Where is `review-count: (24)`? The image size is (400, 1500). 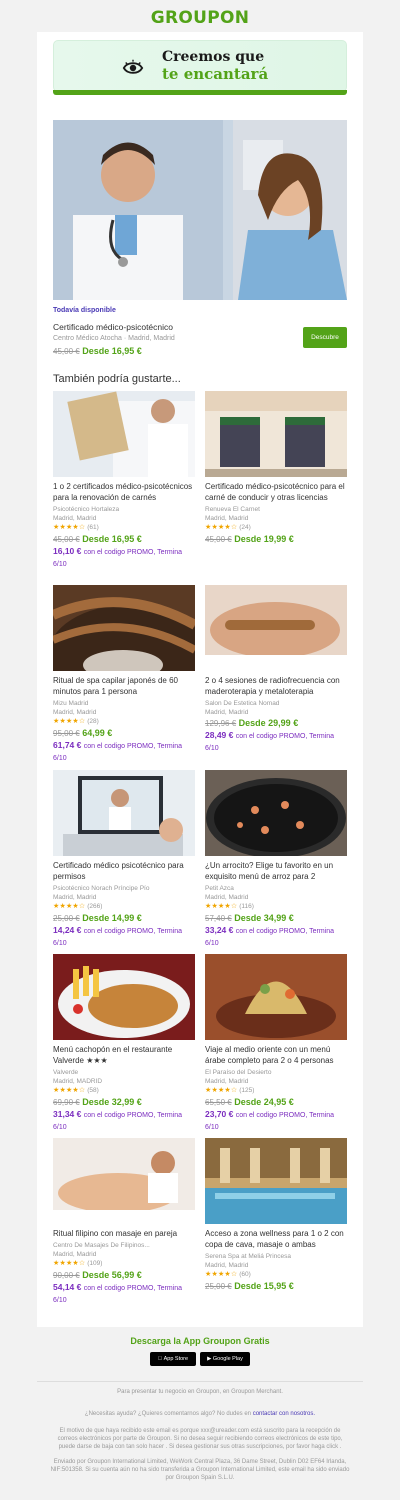
review-count: (24) is located at coordinates (245, 527).